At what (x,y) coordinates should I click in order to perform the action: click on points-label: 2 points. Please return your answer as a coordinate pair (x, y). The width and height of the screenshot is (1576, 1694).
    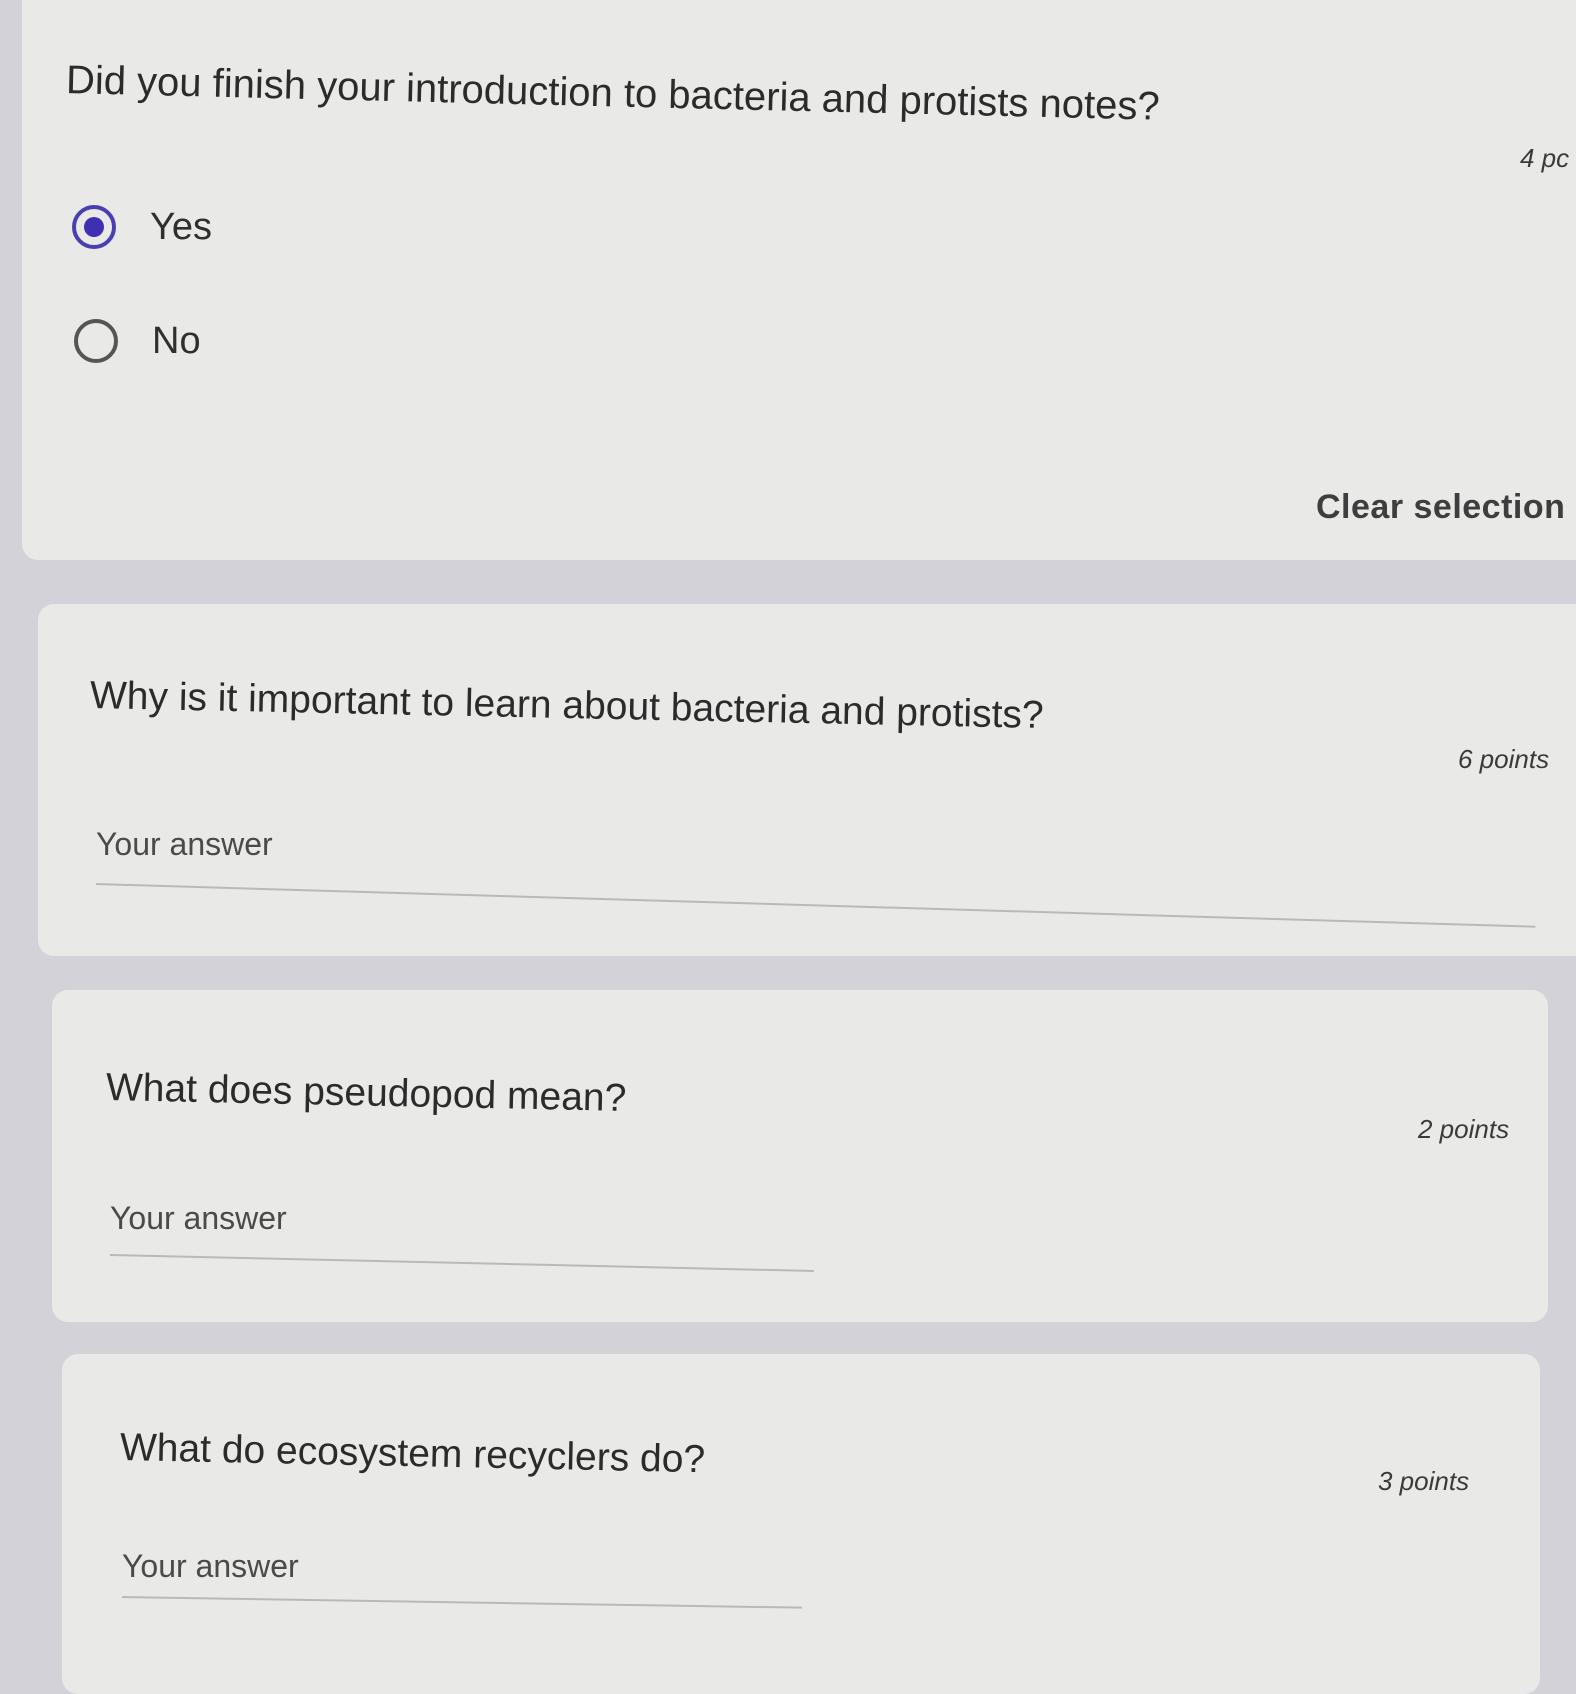
    Looking at the image, I should click on (1464, 1129).